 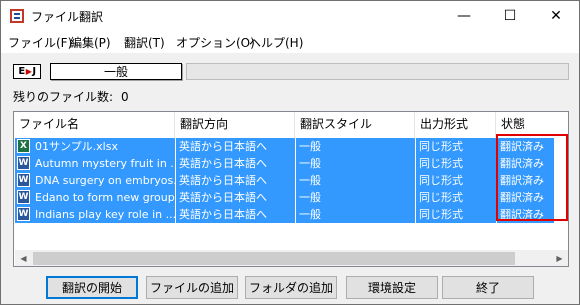 I want to click on ej-translation-icon: E ▶ J, so click(x=27, y=71).